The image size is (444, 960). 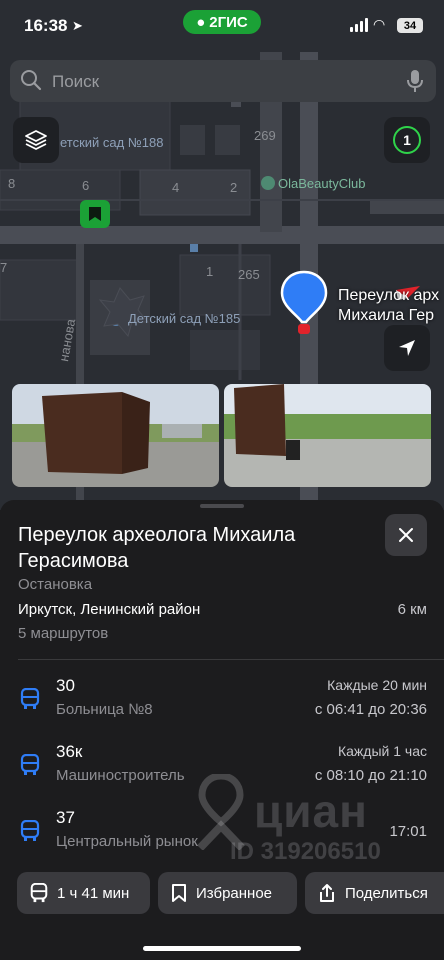 I want to click on status-bar: 16:38 ➤ ● 2ГИС ◠ 34, so click(x=222, y=26).